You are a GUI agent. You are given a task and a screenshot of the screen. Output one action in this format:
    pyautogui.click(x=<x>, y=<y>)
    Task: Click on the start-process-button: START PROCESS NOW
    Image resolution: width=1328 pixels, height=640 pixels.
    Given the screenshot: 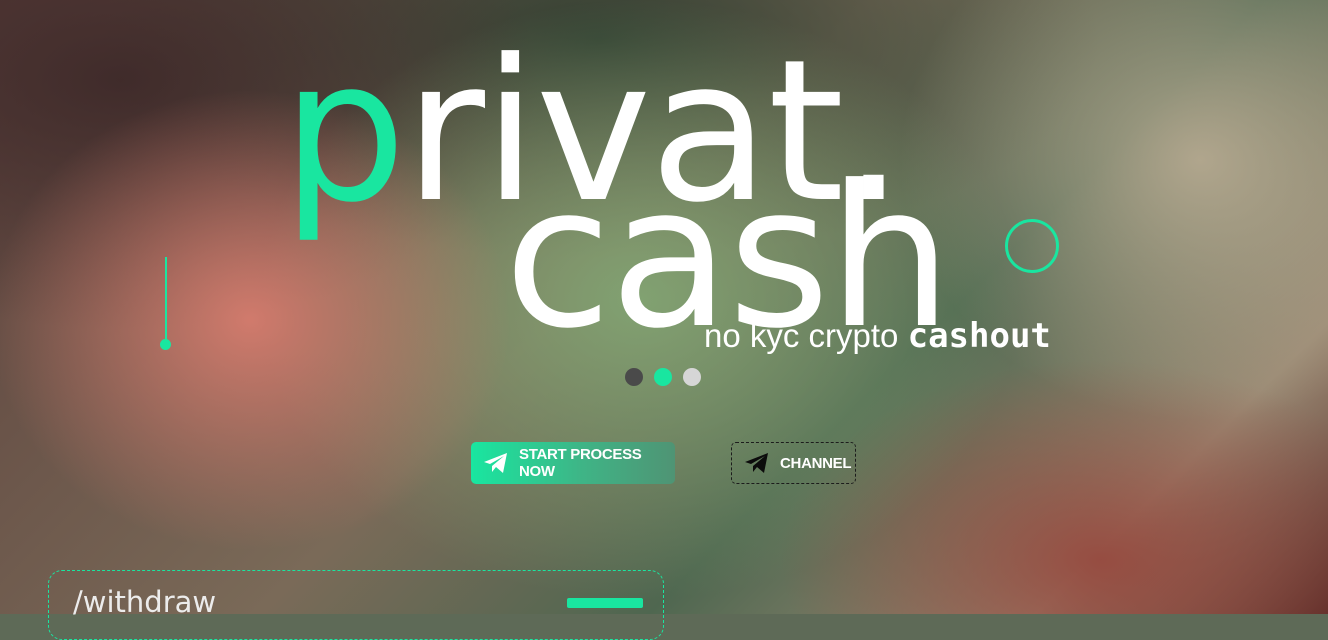 What is the action you would take?
    pyautogui.click(x=573, y=463)
    